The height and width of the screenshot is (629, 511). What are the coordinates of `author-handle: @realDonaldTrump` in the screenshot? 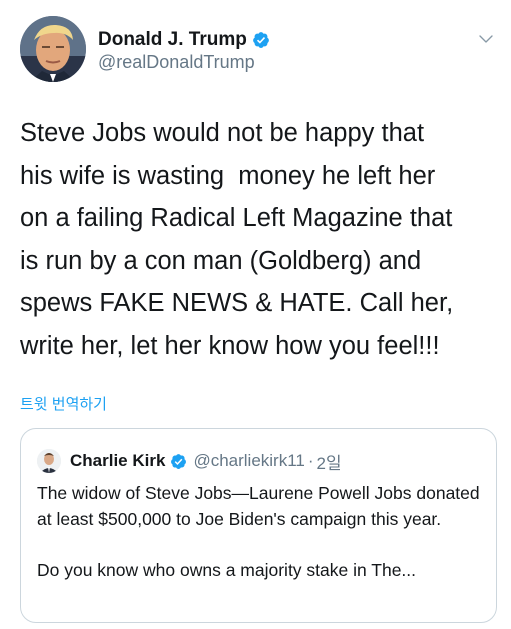 It's located at (176, 62).